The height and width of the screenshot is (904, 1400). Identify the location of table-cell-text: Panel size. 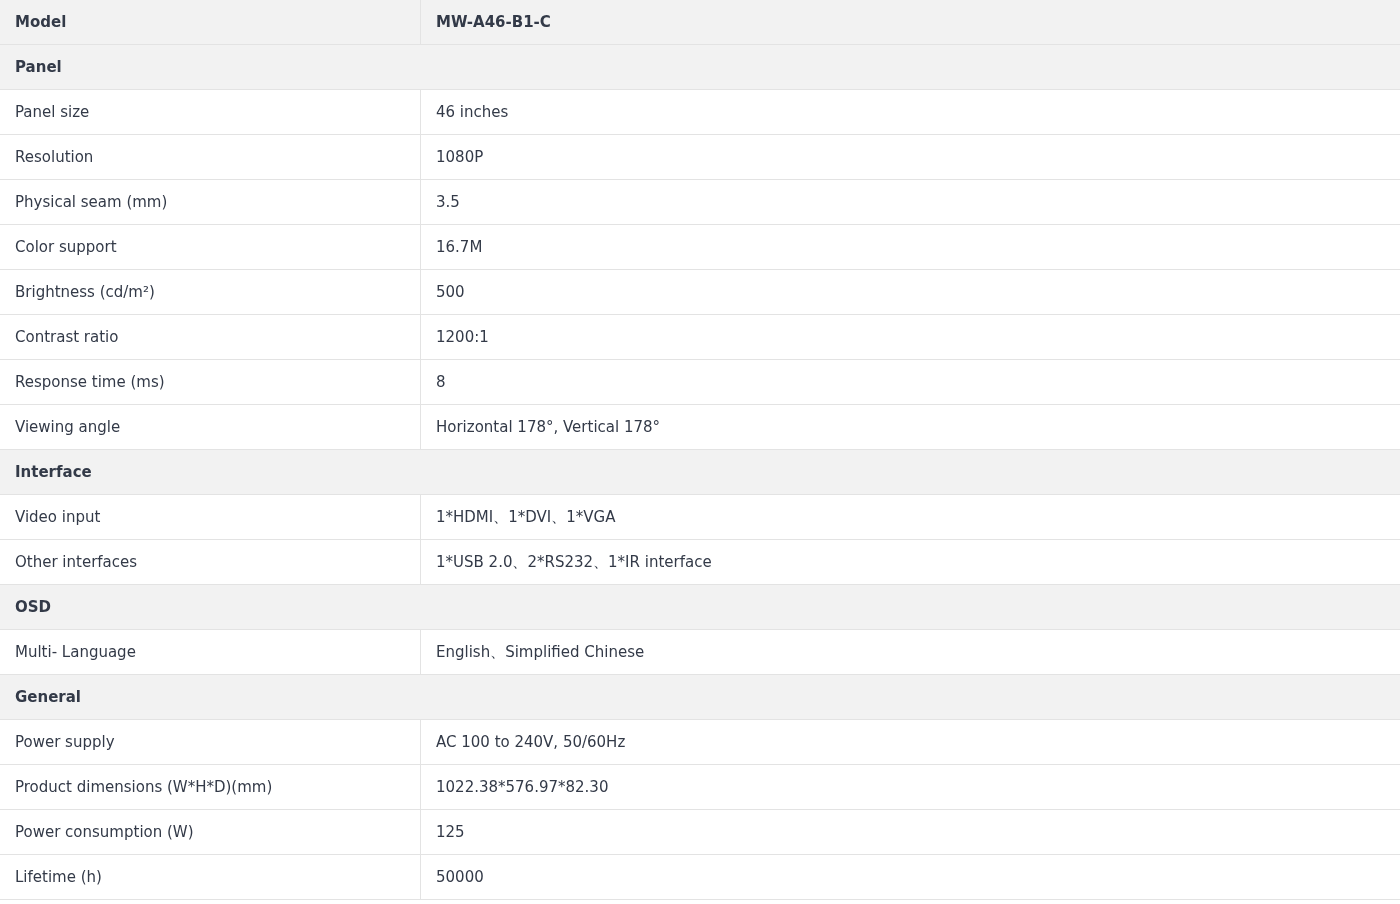
(52, 112).